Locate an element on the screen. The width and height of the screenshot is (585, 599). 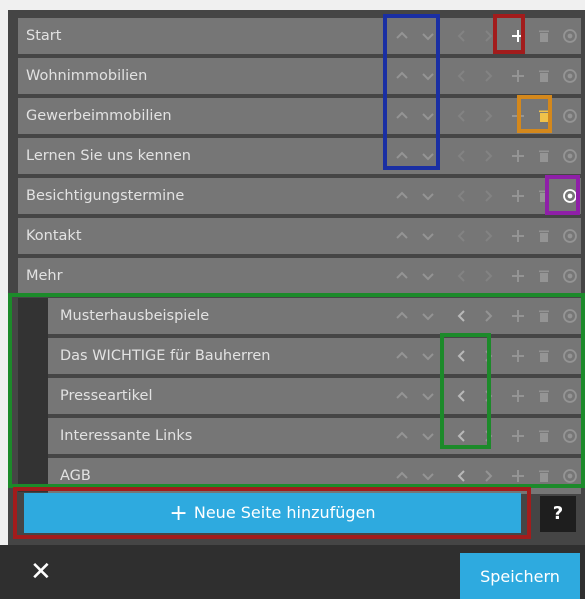
page-row: Mehr is located at coordinates (299, 276).